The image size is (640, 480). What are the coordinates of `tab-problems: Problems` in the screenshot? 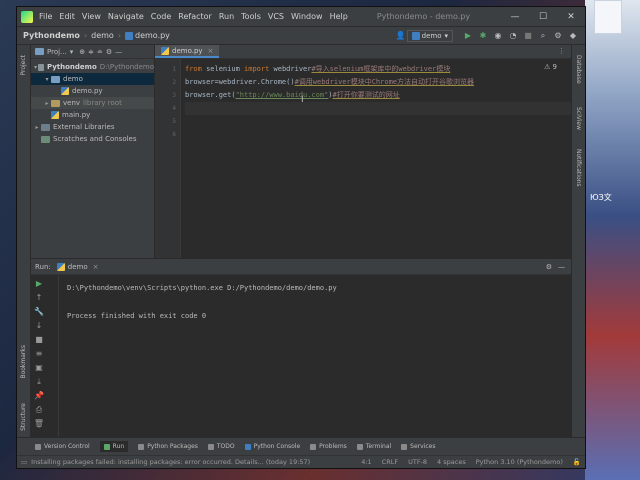 It's located at (328, 446).